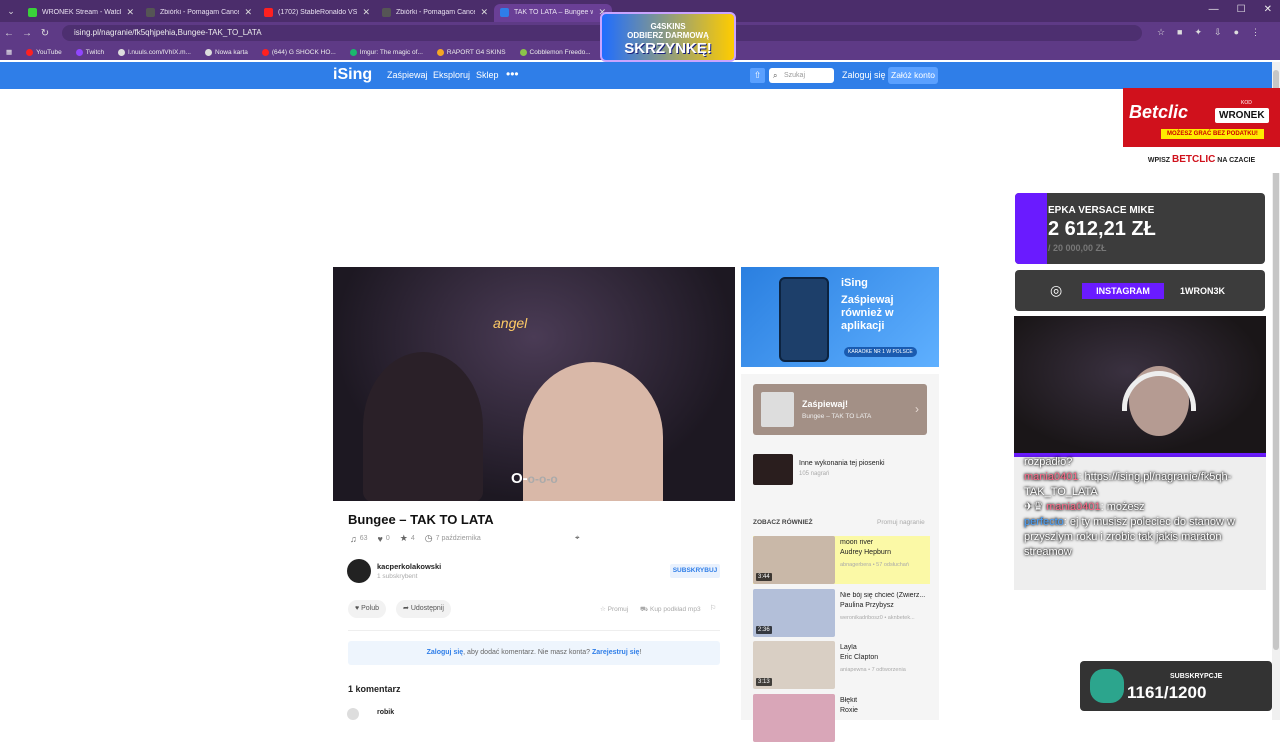  What do you see at coordinates (1031, 228) in the screenshot?
I see `goal-progress-bar` at bounding box center [1031, 228].